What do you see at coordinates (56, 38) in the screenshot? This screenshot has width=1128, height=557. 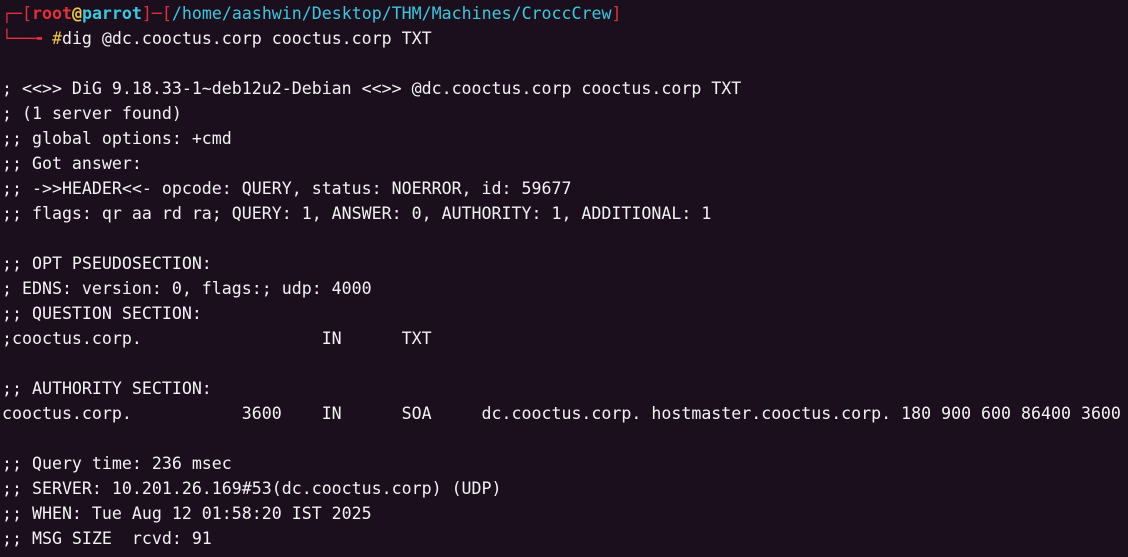 I see `prompt-symbol: #` at bounding box center [56, 38].